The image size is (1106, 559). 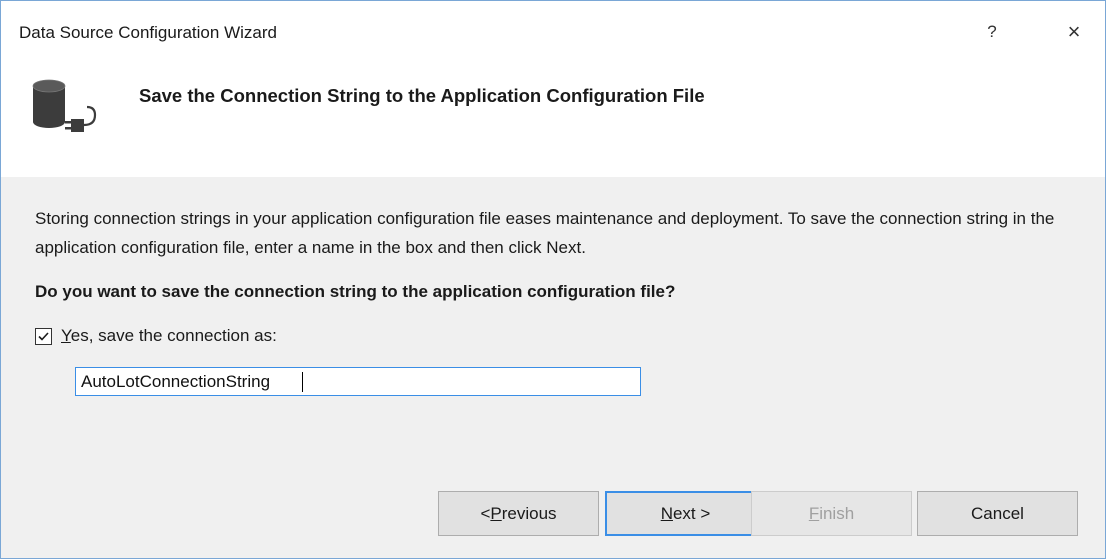 I want to click on cancel-button: Cancel, so click(x=997, y=513).